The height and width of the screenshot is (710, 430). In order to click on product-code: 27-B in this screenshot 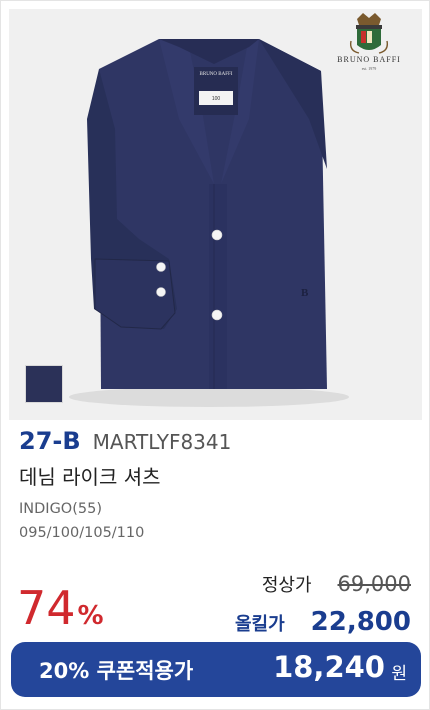, I will do `click(50, 441)`.